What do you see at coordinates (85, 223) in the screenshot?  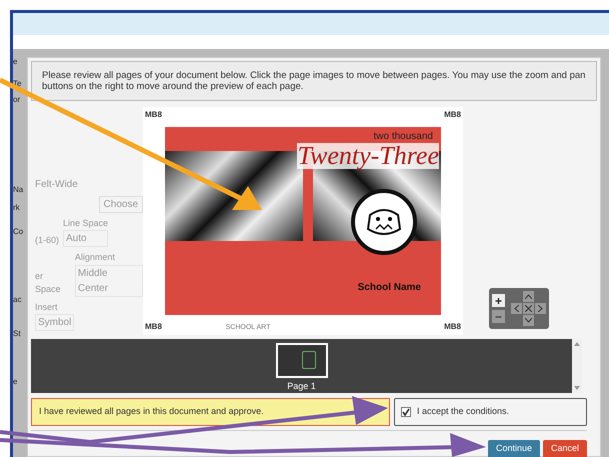 I see `faded-label: Line Space` at bounding box center [85, 223].